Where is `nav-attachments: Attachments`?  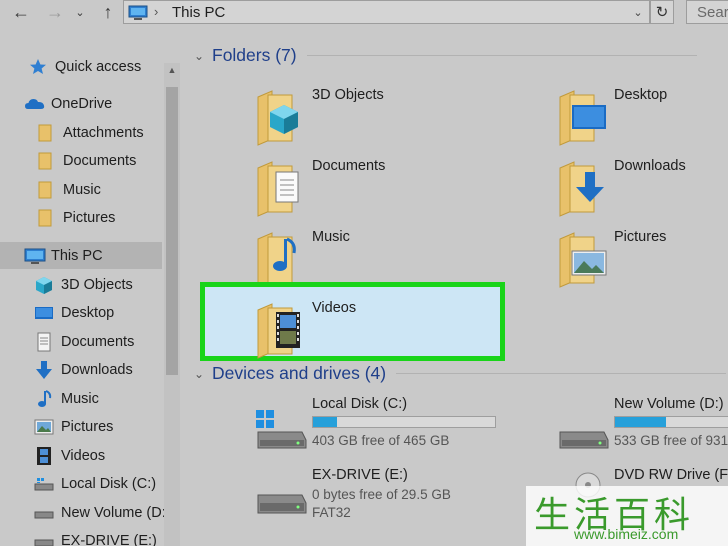 nav-attachments: Attachments is located at coordinates (81, 132).